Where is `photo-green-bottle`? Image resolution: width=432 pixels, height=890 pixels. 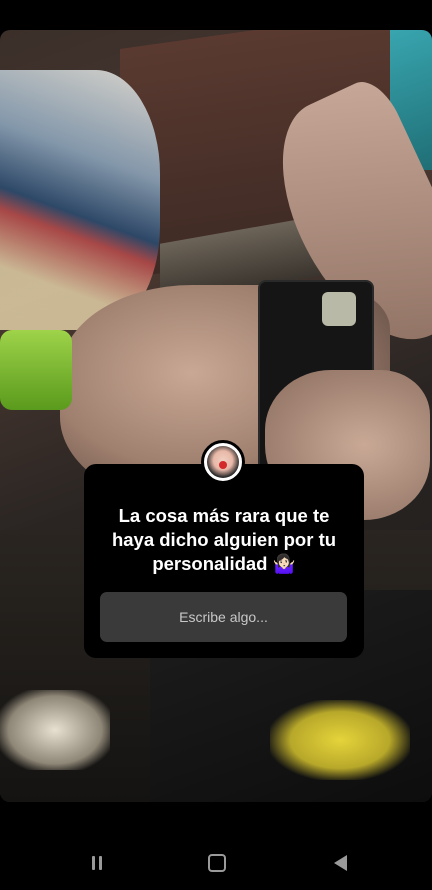 photo-green-bottle is located at coordinates (36, 370).